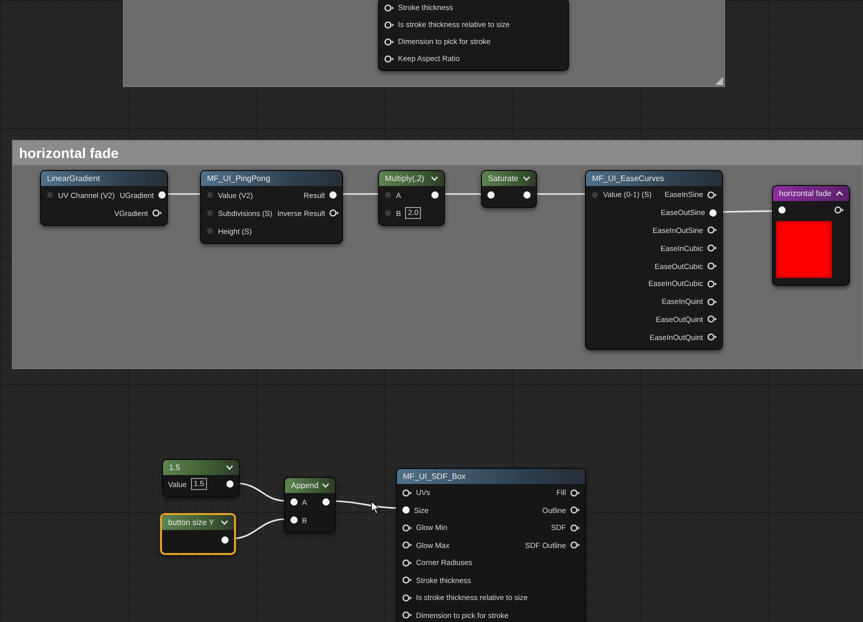 The image size is (863, 622). I want to click on node-header: LinearGradient, so click(104, 178).